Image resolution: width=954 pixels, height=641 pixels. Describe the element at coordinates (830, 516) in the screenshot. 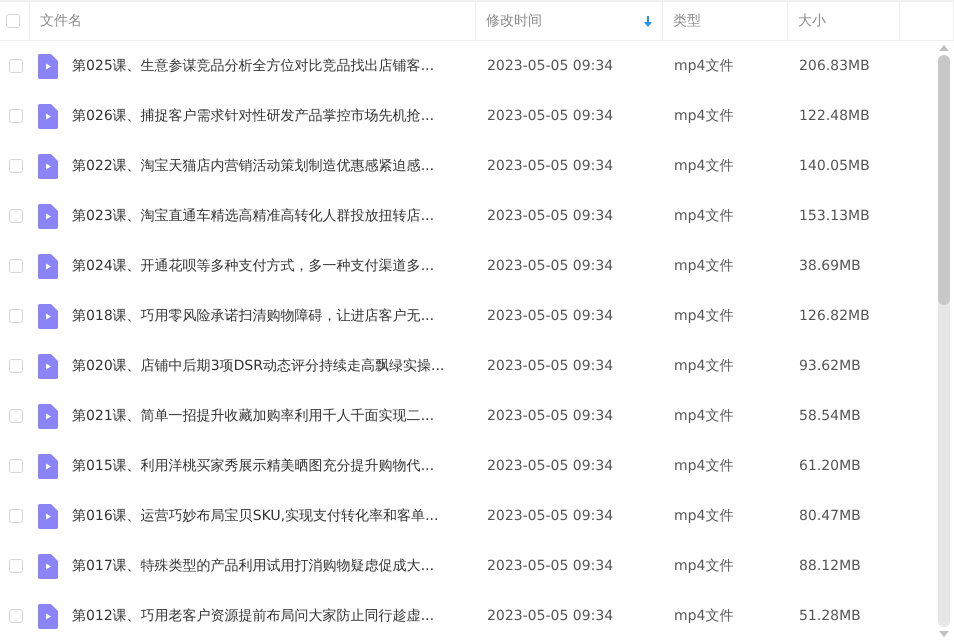

I see `file-size: 80.47MB` at that location.